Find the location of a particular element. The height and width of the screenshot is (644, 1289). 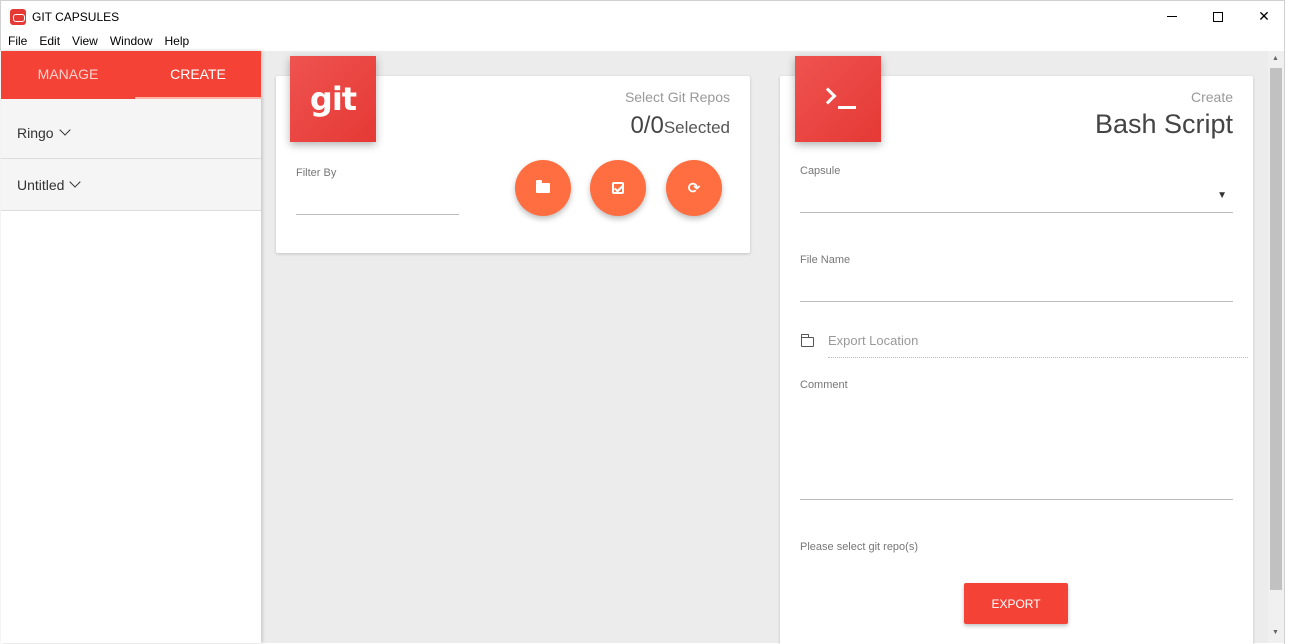

filter-label: Filter By is located at coordinates (316, 173).